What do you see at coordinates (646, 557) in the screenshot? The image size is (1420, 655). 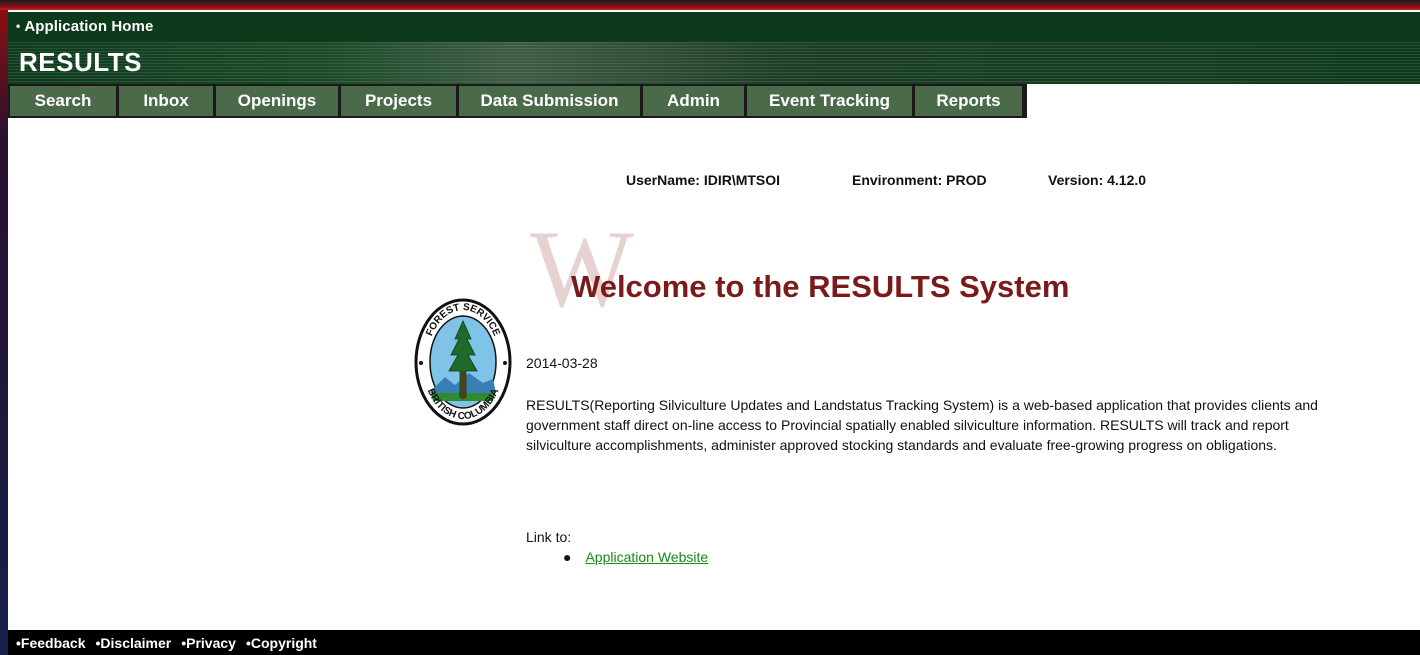 I see `application-website-link: Application Website` at bounding box center [646, 557].